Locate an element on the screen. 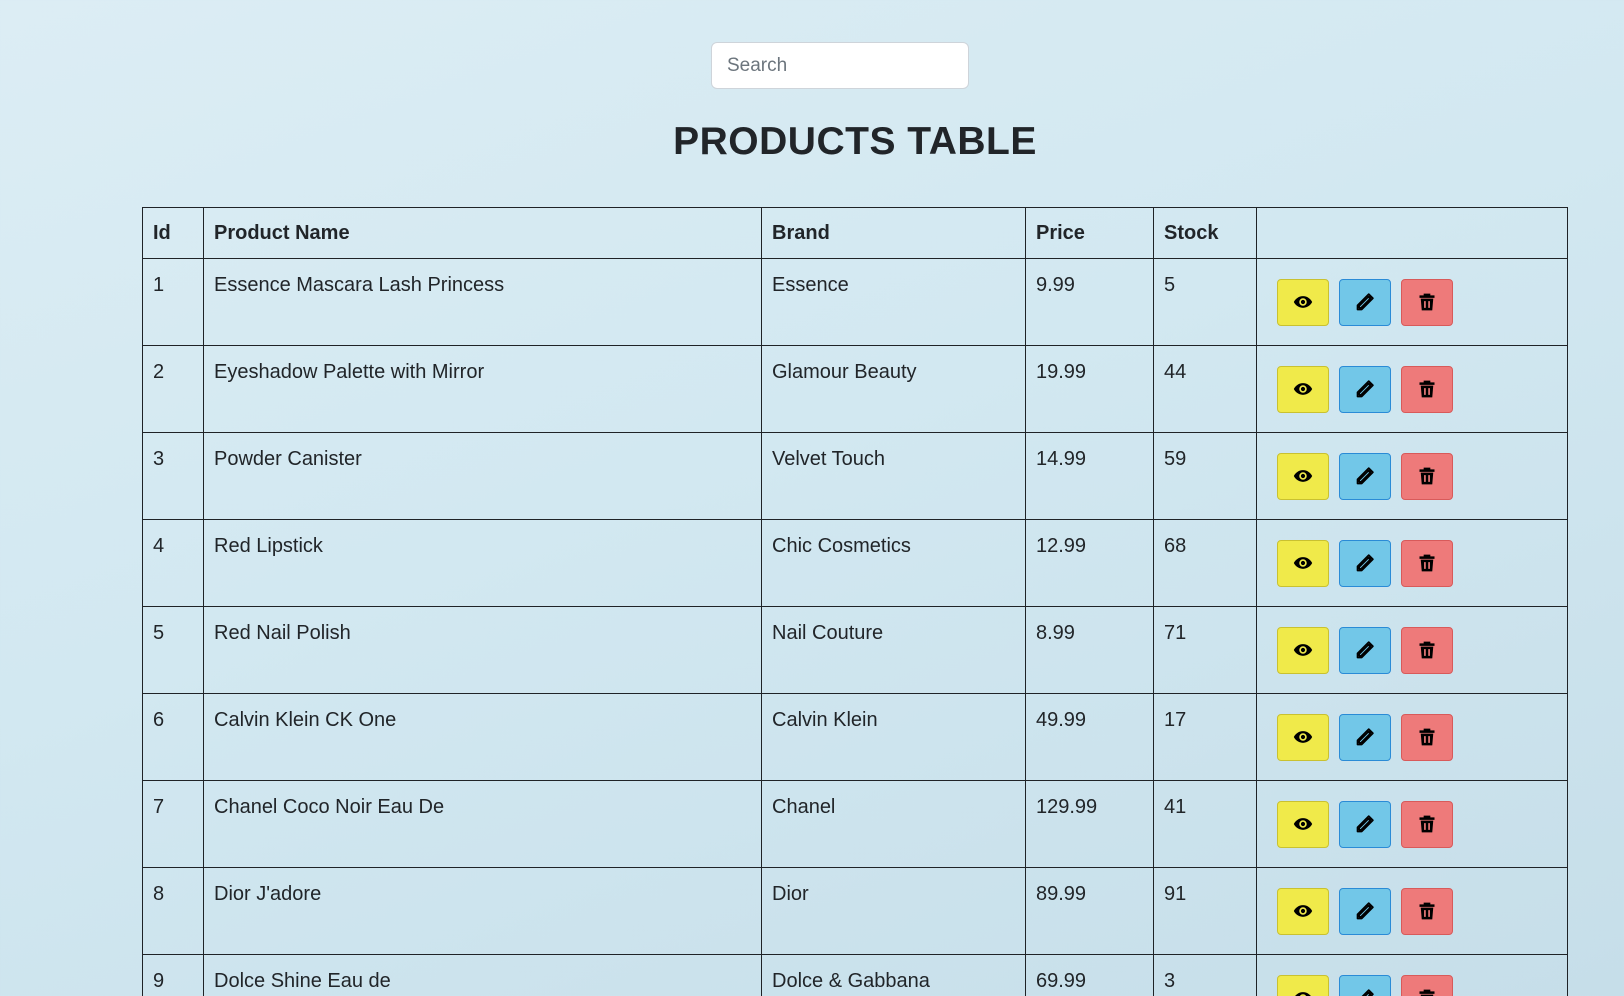 The width and height of the screenshot is (1624, 996). cell-id: 2 is located at coordinates (173, 389).